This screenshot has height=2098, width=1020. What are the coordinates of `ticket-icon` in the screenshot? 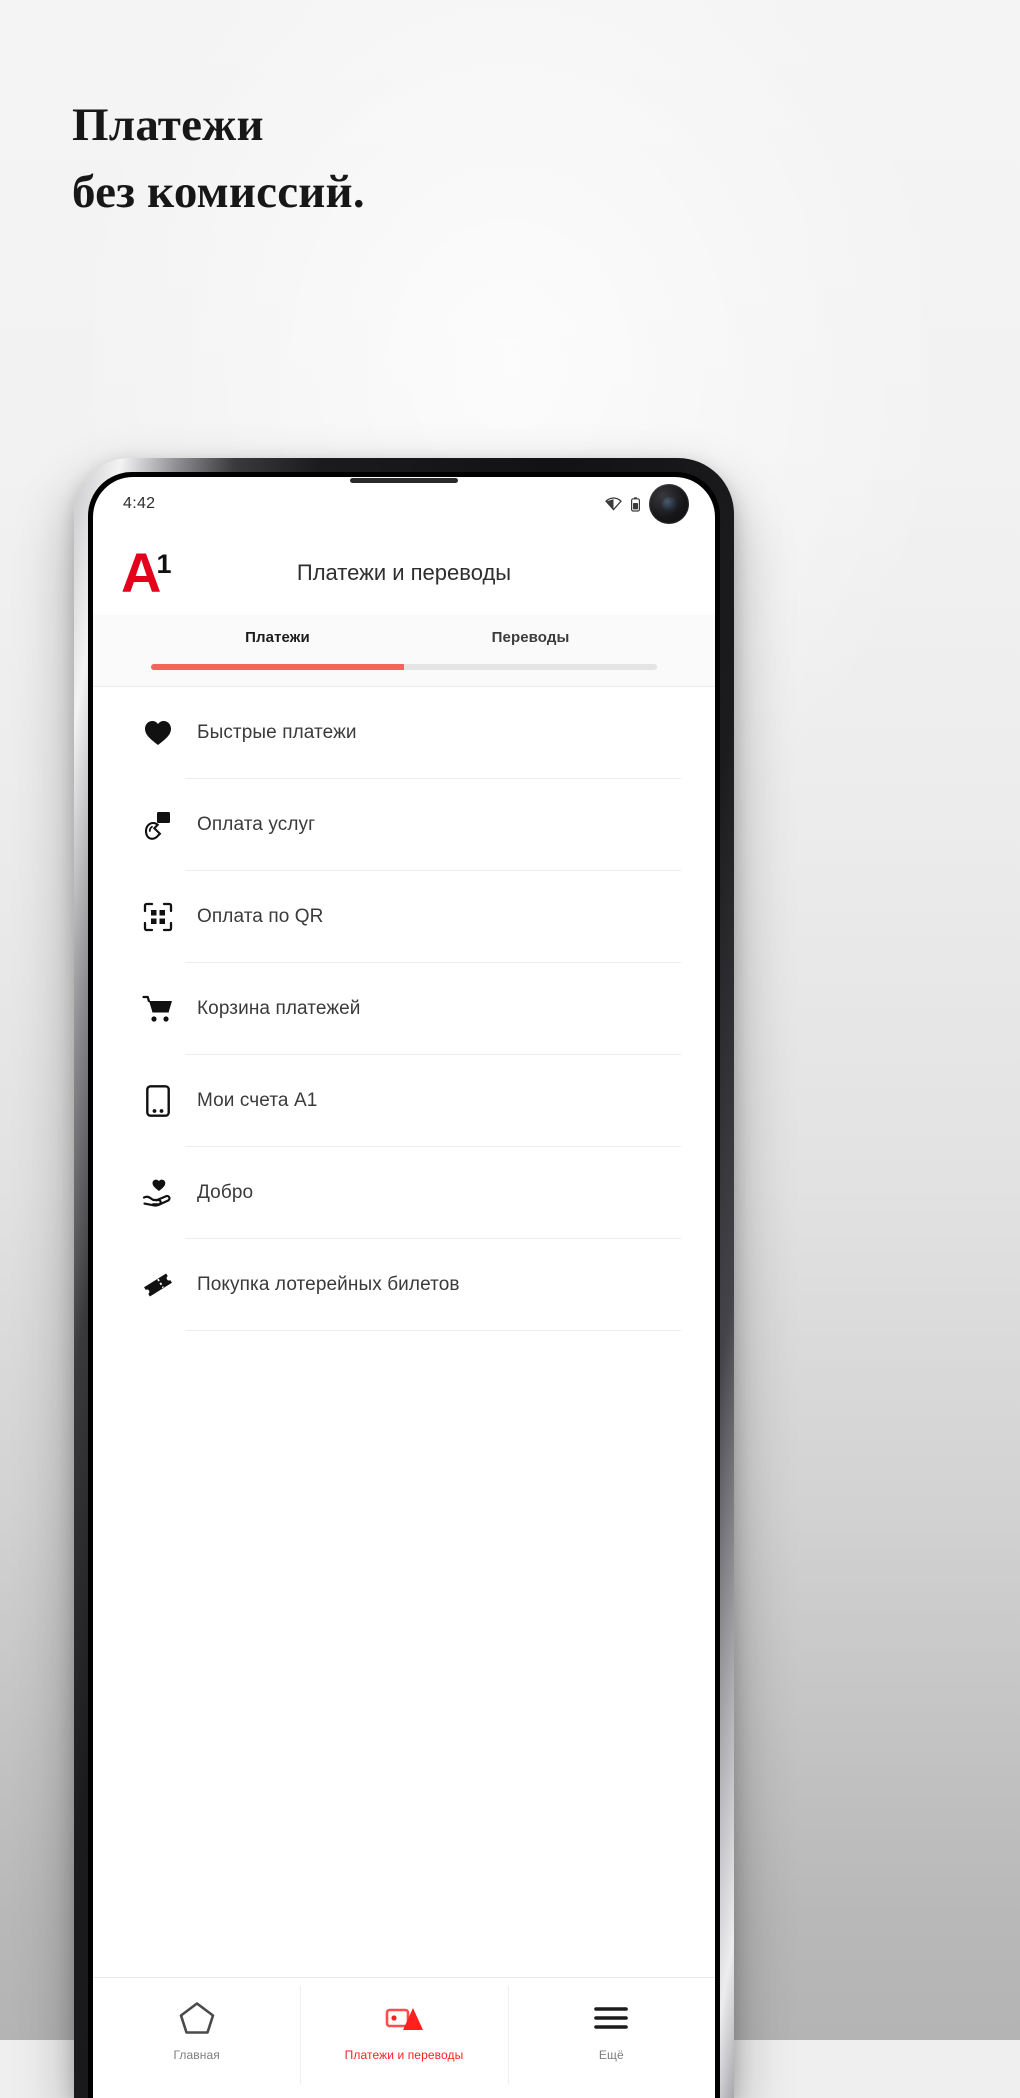 It's located at (158, 1285).